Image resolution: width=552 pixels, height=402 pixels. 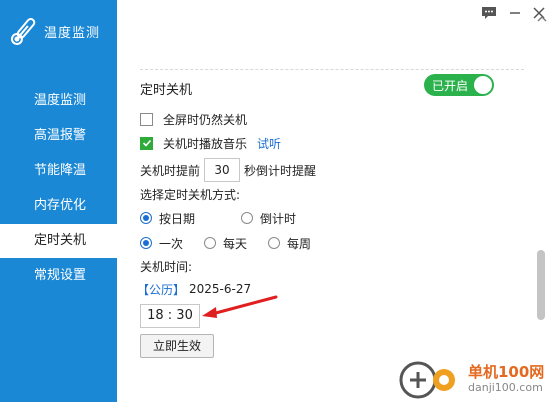 I want to click on radio-label: 倒计时, so click(x=278, y=218).